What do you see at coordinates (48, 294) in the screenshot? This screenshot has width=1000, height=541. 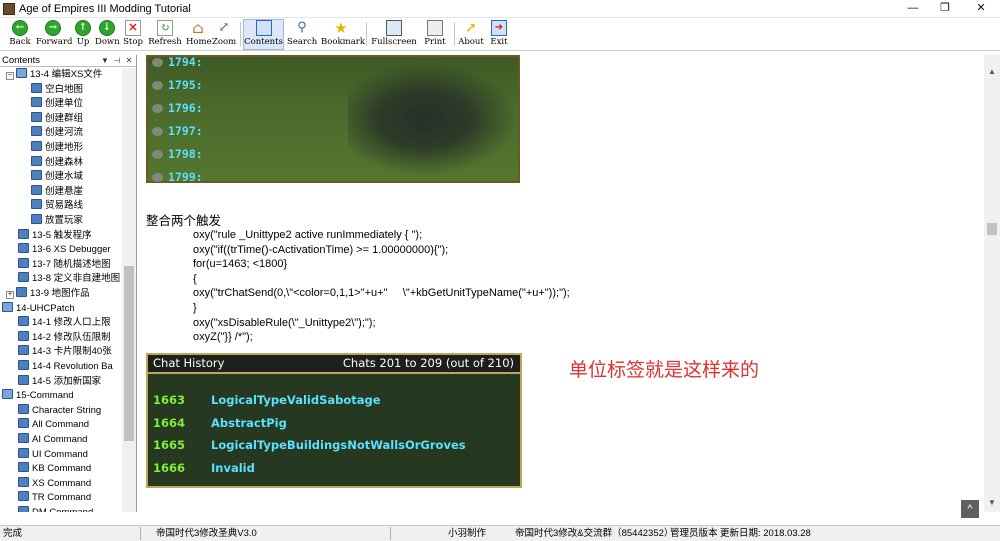 I see `tree-item: +13-9 地图作品` at bounding box center [48, 294].